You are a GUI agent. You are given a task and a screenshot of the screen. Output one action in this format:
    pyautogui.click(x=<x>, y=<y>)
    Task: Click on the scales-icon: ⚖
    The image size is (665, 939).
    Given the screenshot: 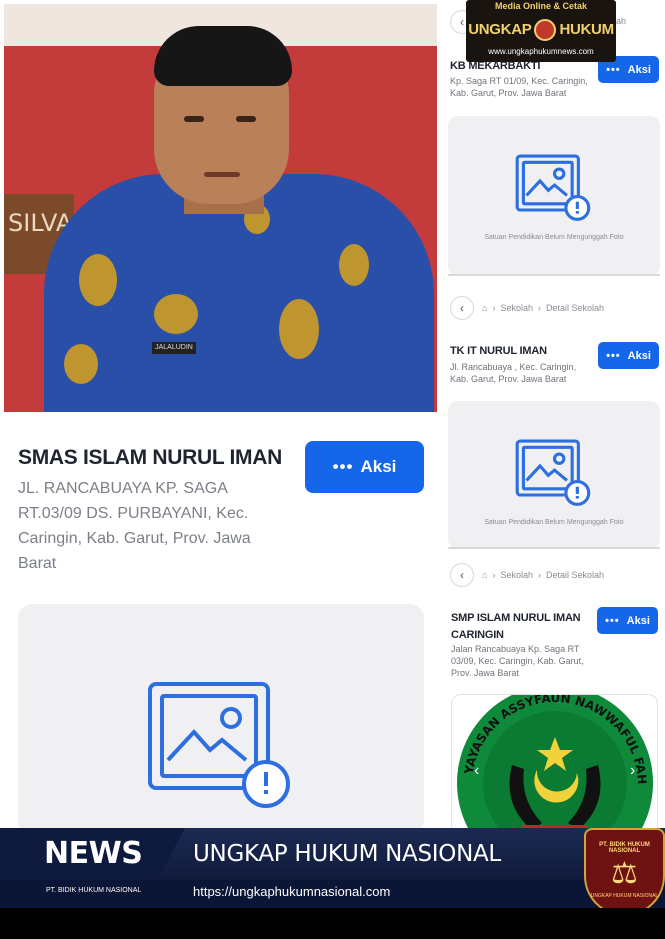 What is the action you would take?
    pyautogui.click(x=624, y=873)
    